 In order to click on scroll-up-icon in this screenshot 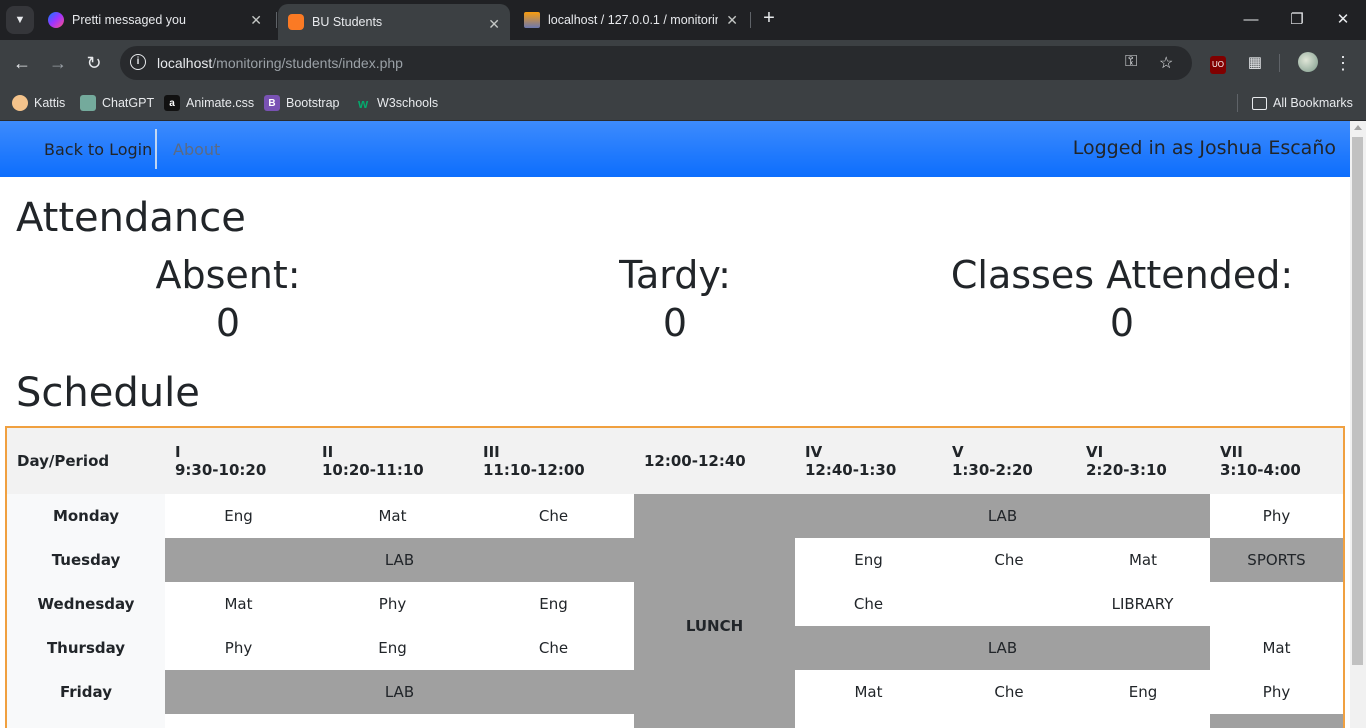, I will do `click(1358, 127)`.